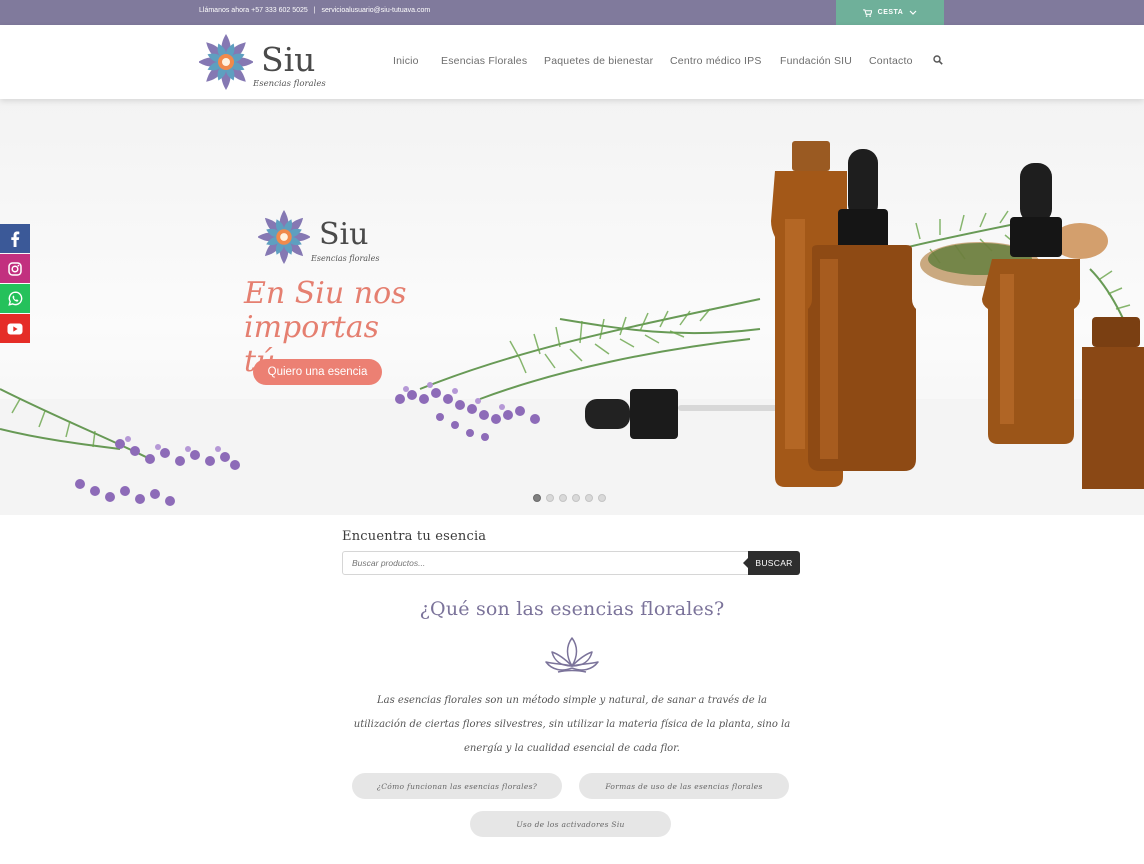 Image resolution: width=1144 pixels, height=864 pixels. I want to click on activators-usage-button: Uso de los activadores Siu, so click(570, 824).